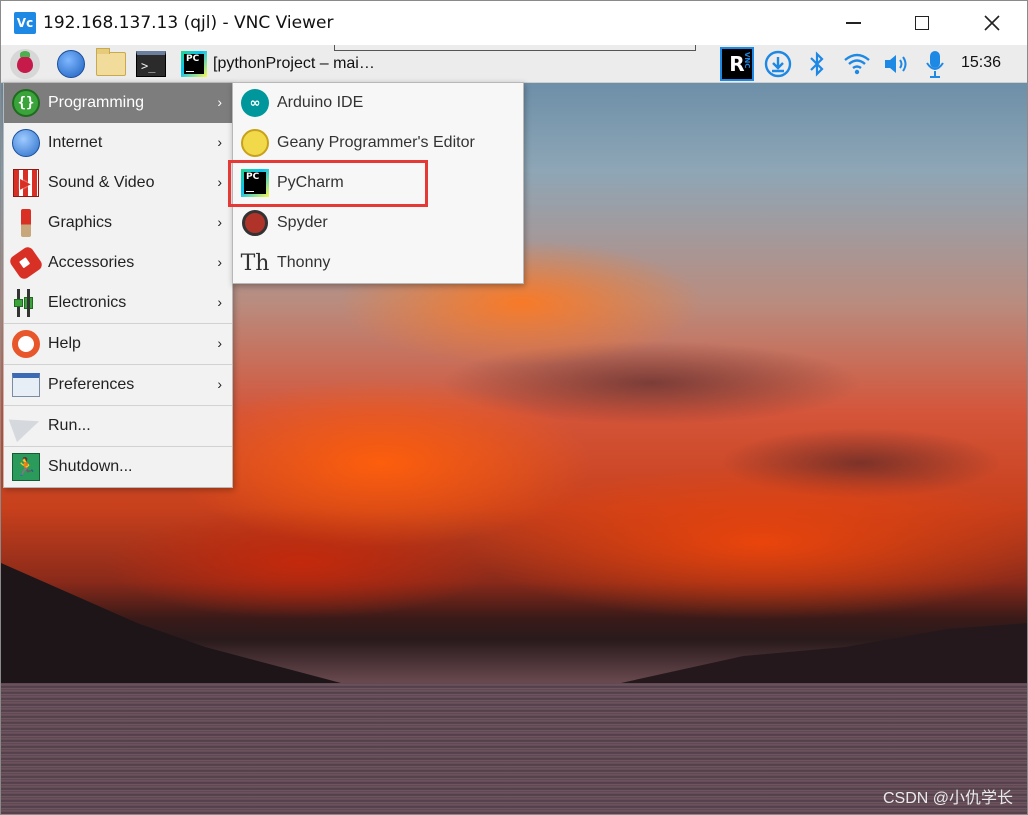 The image size is (1028, 815). Describe the element at coordinates (514, 64) in the screenshot. I see `top-panel: >_ PC [pythonProject – mai… R VNC 15:36` at that location.